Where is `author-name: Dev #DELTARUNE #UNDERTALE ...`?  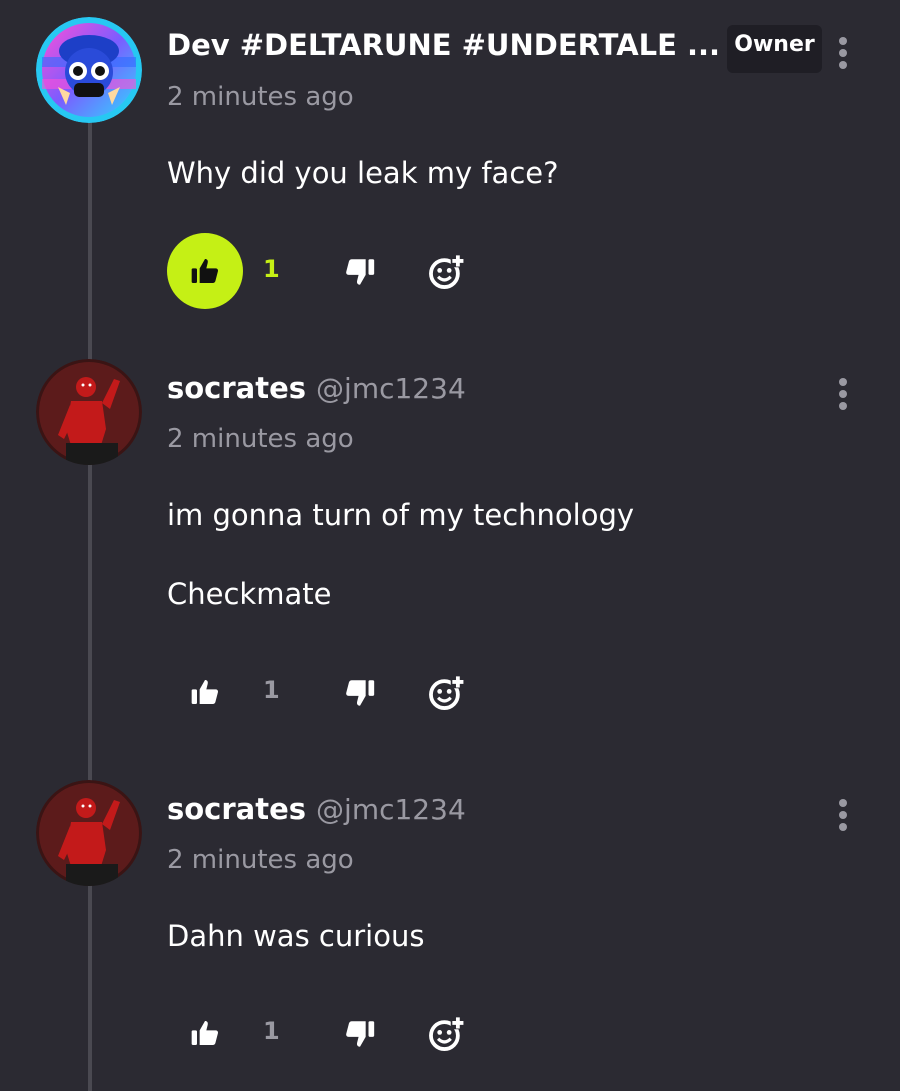
author-name: Dev #DELTARUNE #UNDERTALE ... is located at coordinates (443, 45).